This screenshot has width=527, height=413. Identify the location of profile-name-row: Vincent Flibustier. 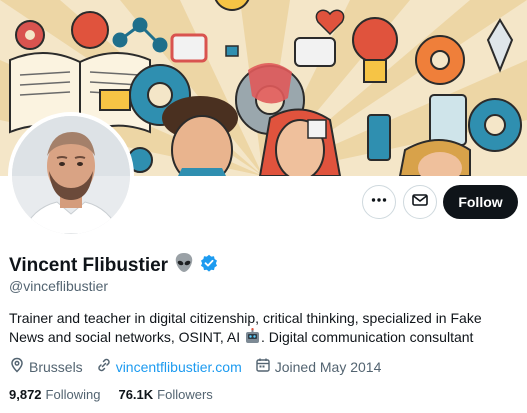
(113, 265).